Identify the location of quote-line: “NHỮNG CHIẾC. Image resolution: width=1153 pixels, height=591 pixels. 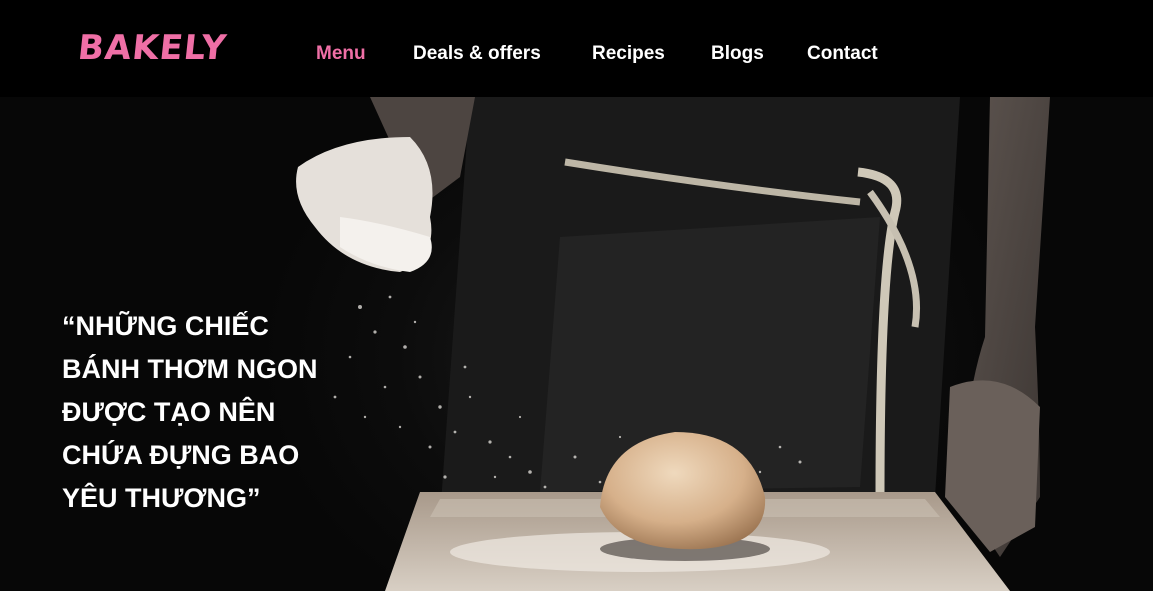
(165, 326).